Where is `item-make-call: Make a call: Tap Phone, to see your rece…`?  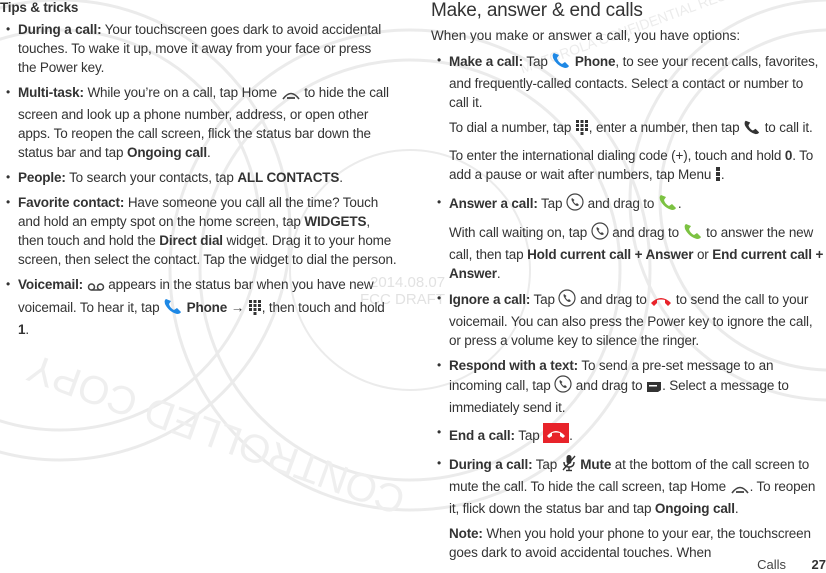 item-make-call: Make a call: Tap Phone, to see your rece… is located at coordinates (628, 119).